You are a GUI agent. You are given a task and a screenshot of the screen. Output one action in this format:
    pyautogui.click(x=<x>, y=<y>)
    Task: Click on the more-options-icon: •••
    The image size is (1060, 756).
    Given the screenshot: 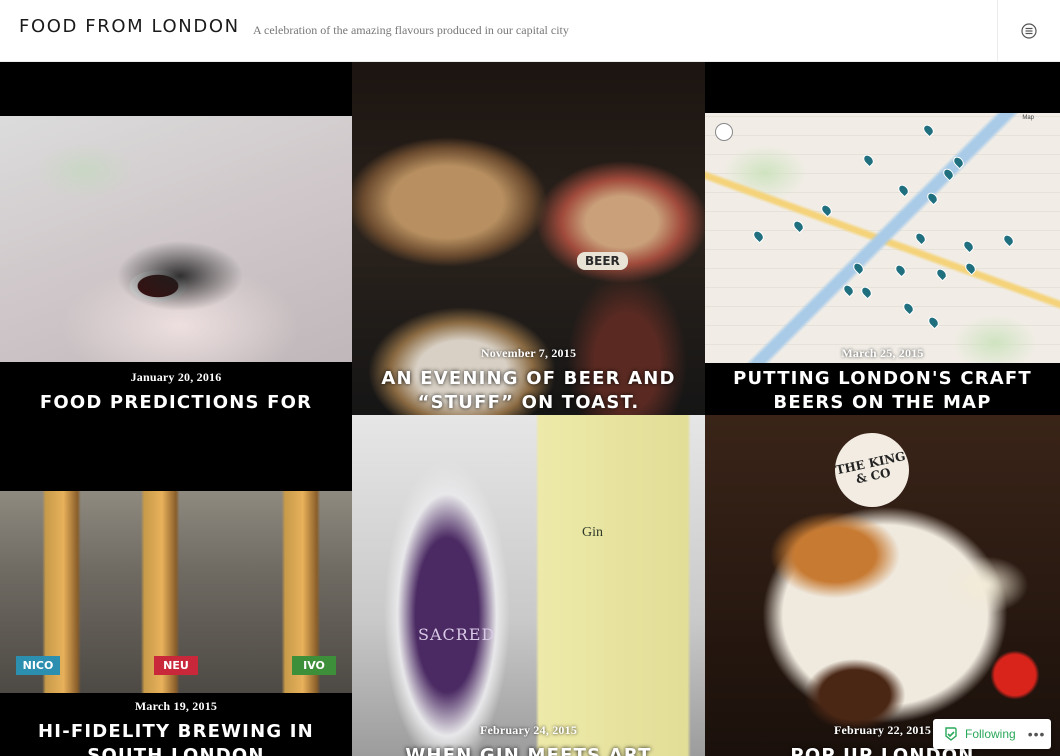 What is the action you would take?
    pyautogui.click(x=1037, y=734)
    